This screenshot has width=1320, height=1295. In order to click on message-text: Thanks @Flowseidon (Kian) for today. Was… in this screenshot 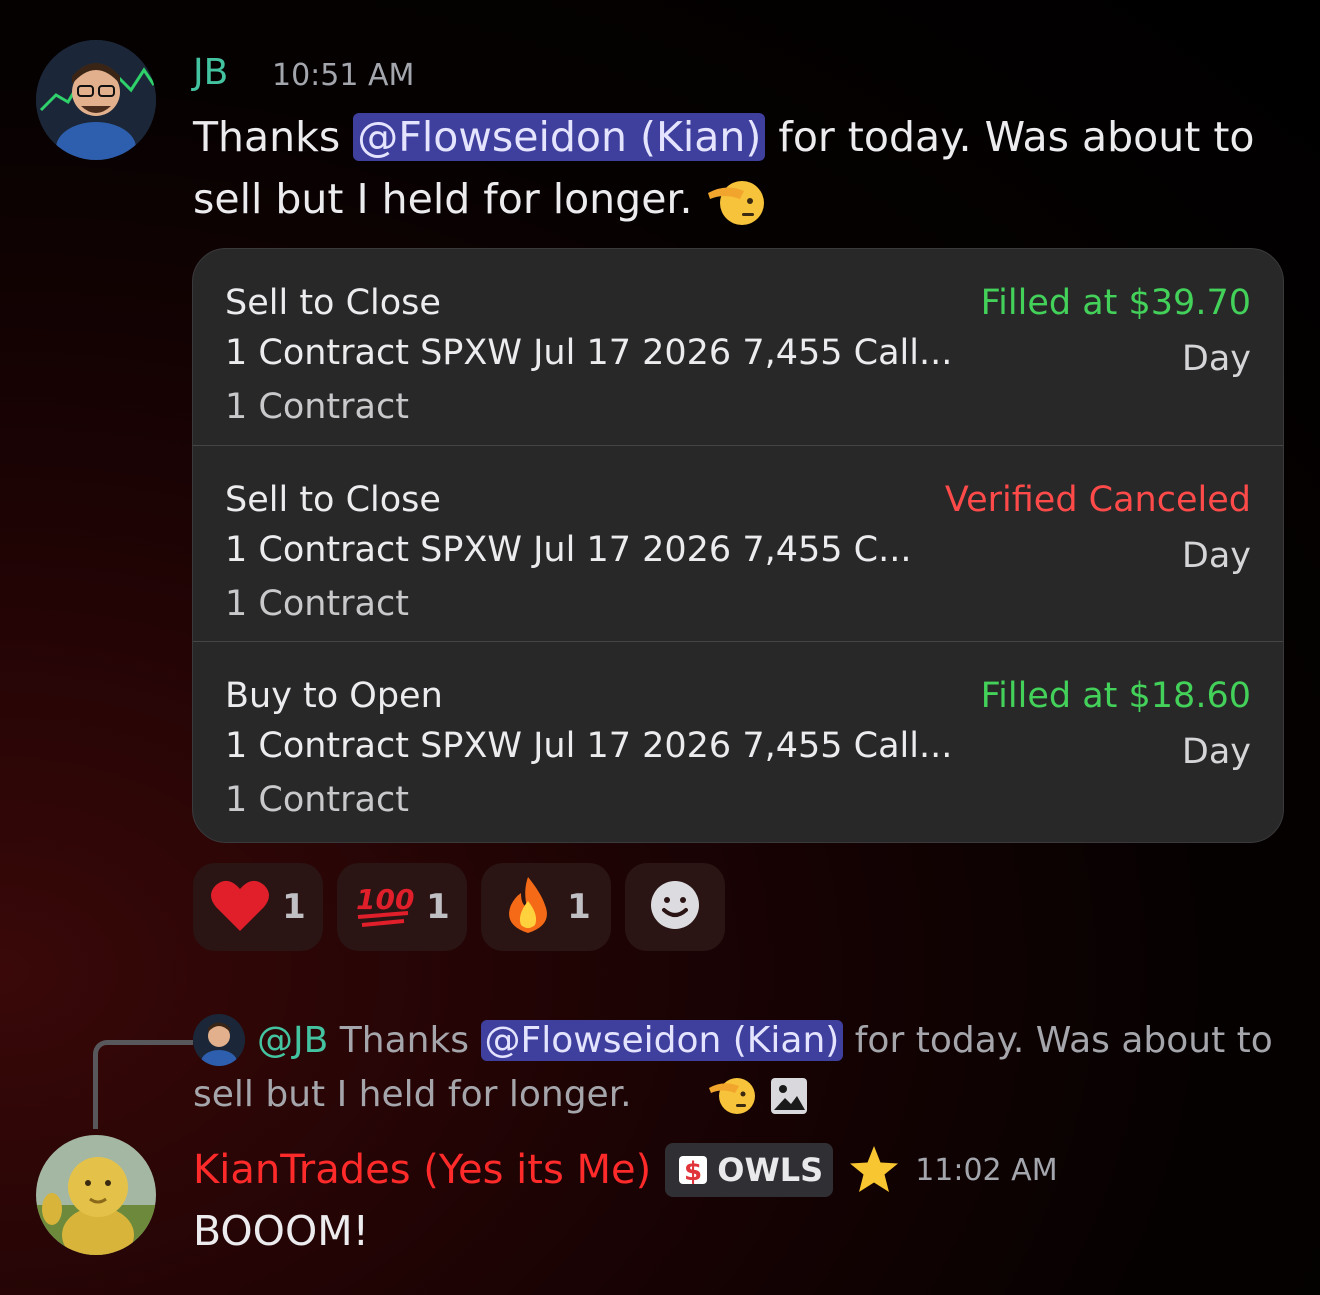, I will do `click(733, 168)`.